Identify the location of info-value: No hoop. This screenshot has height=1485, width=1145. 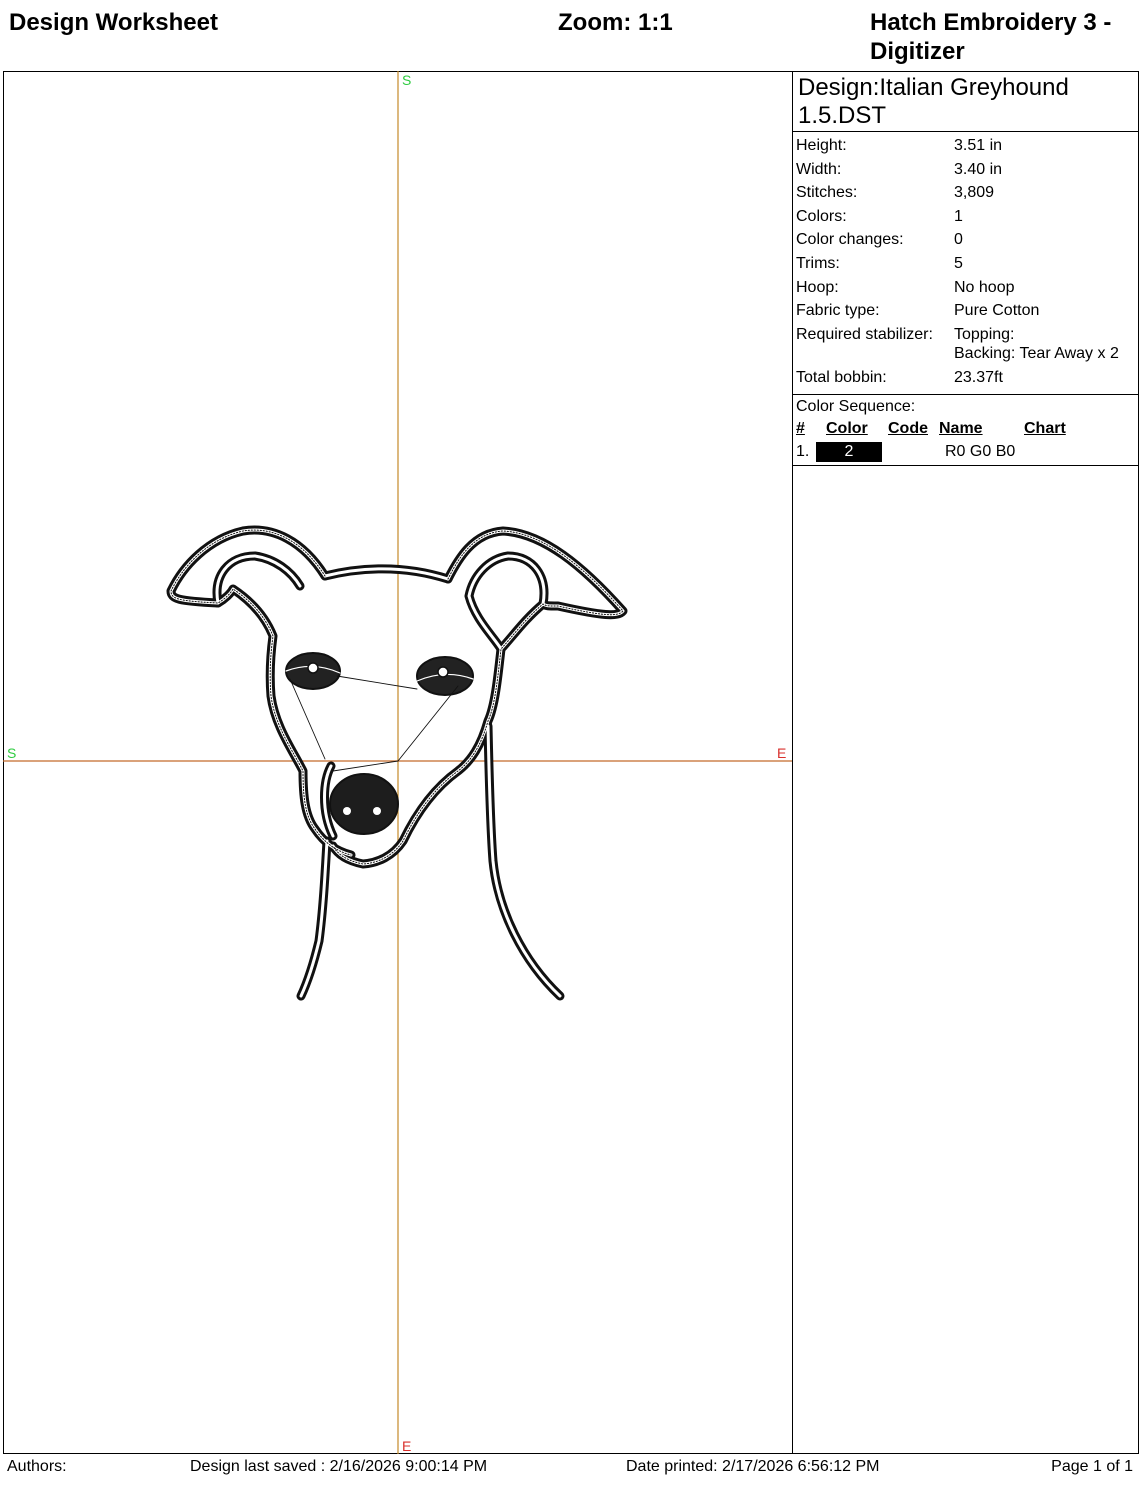
(984, 287).